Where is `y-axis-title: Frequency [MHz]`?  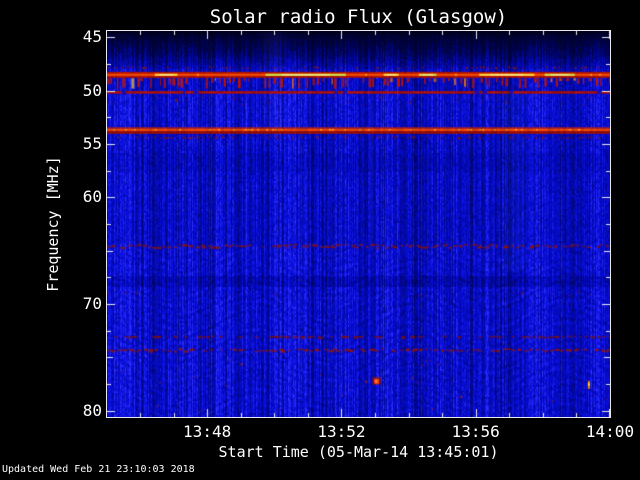 y-axis-title: Frequency [MHz] is located at coordinates (53, 224).